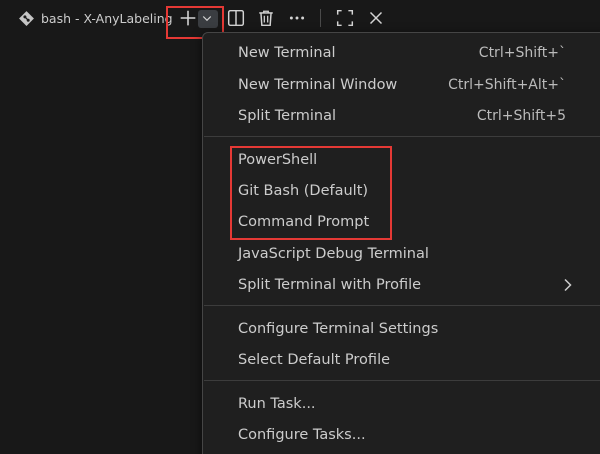 Image resolution: width=600 pixels, height=454 pixels. I want to click on maximize-icon, so click(345, 18).